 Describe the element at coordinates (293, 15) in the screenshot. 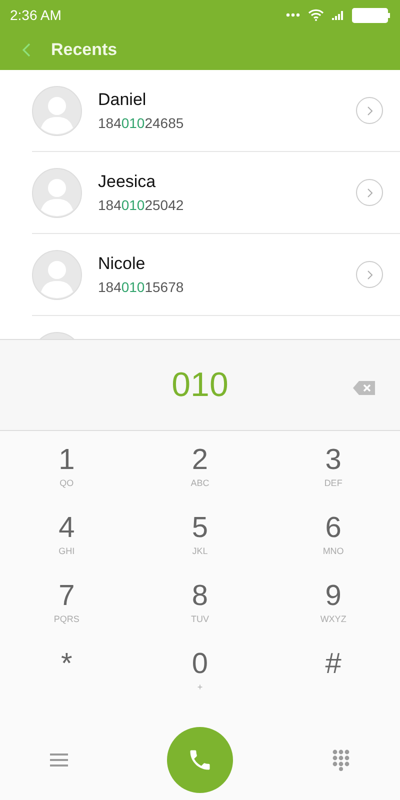

I see `more-dots-icon` at that location.